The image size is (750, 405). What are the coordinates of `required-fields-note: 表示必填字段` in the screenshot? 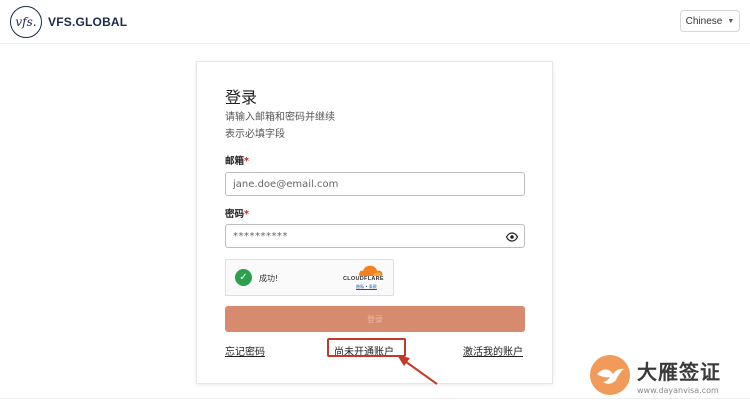 It's located at (255, 134).